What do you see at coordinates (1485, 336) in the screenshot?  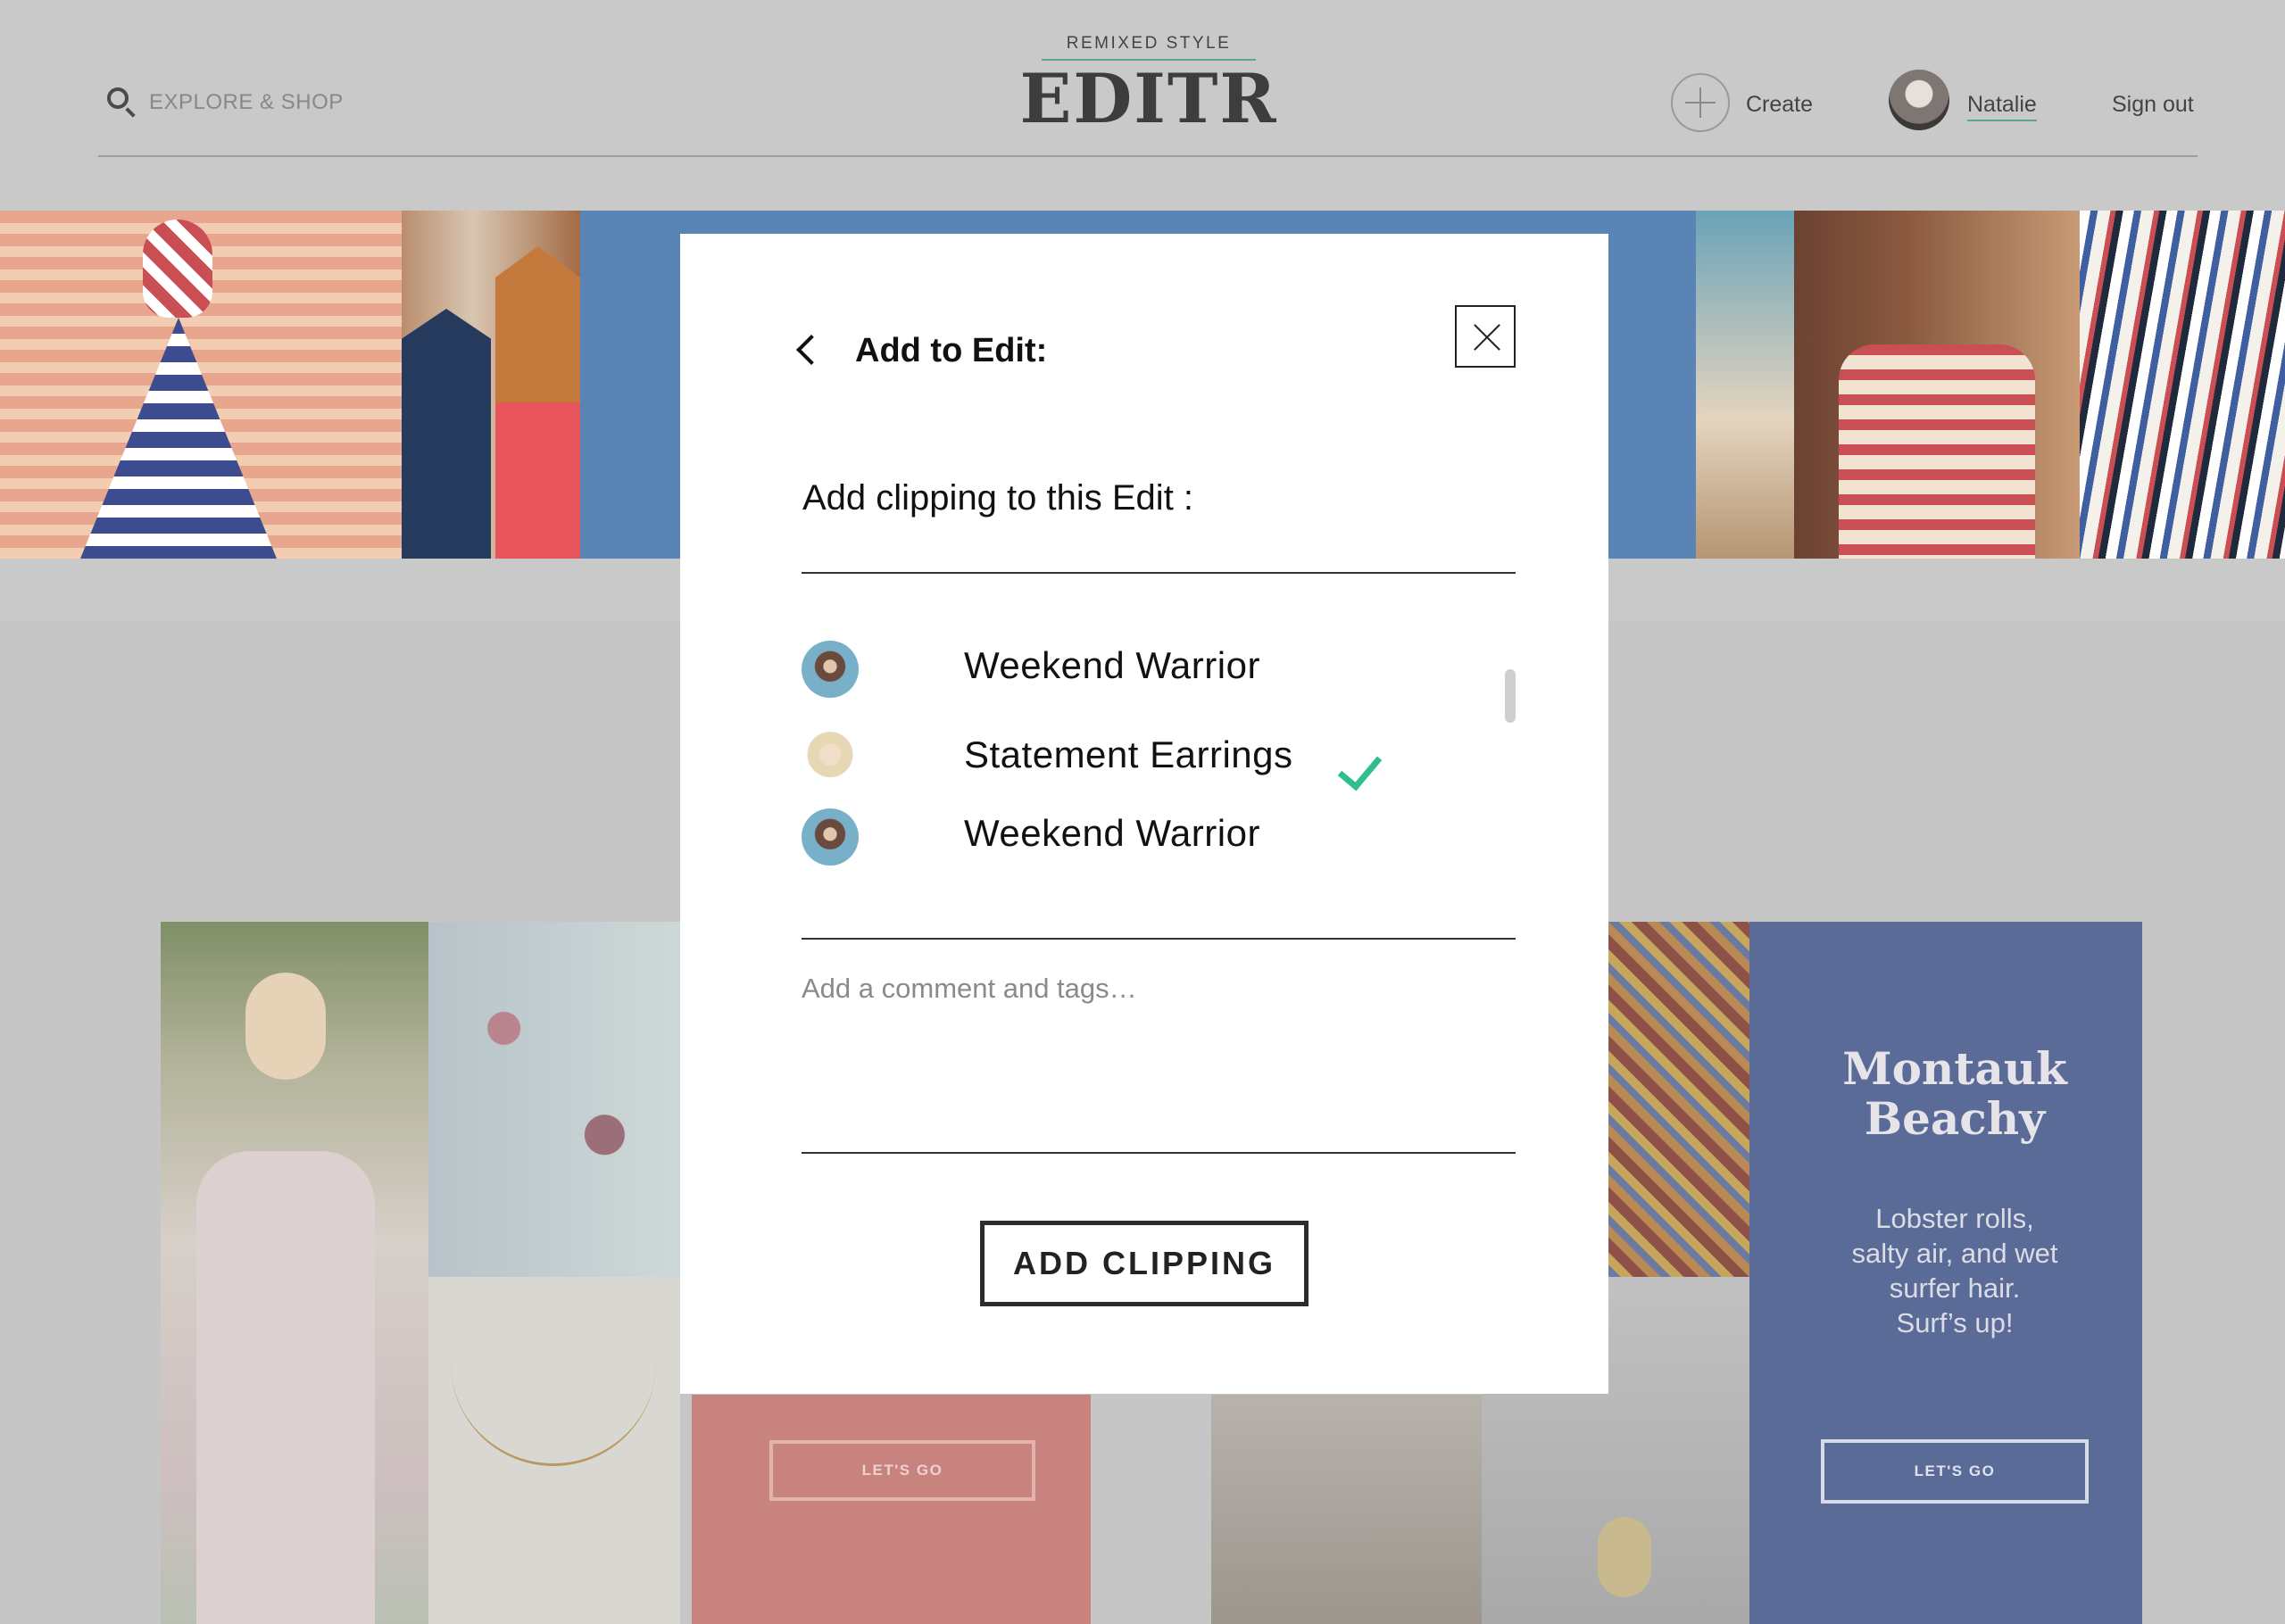 I see `close-icon` at bounding box center [1485, 336].